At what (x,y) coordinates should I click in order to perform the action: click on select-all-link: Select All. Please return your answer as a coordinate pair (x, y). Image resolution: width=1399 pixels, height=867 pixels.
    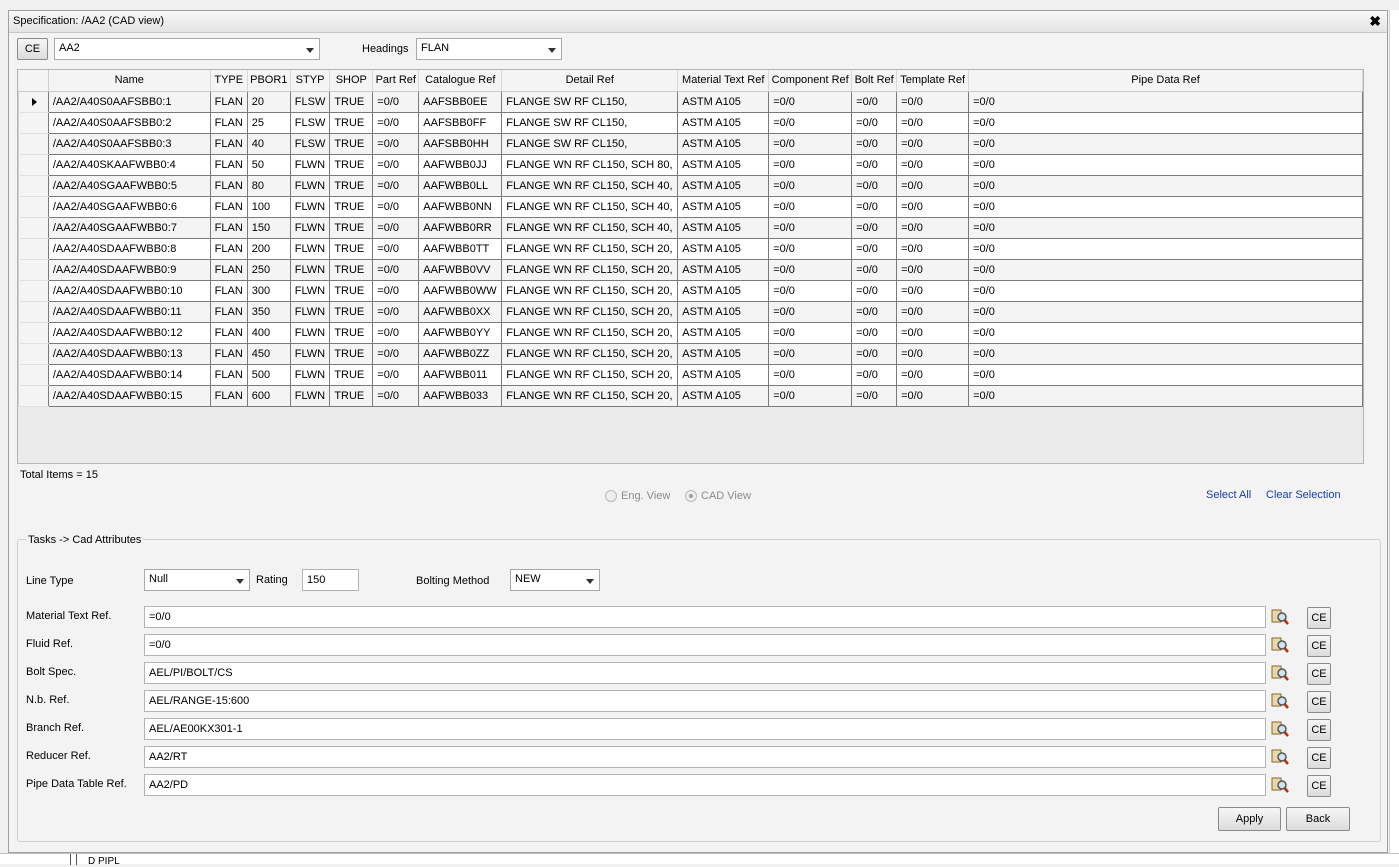
    Looking at the image, I should click on (1228, 495).